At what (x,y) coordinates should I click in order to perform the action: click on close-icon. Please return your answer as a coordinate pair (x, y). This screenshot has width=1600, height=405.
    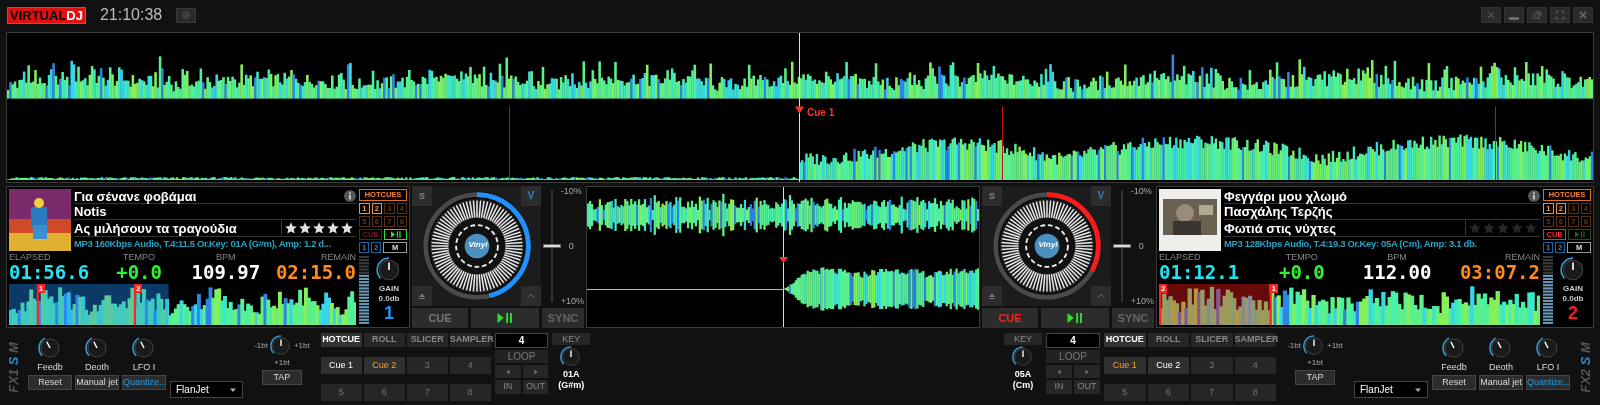
    Looking at the image, I should click on (1583, 15).